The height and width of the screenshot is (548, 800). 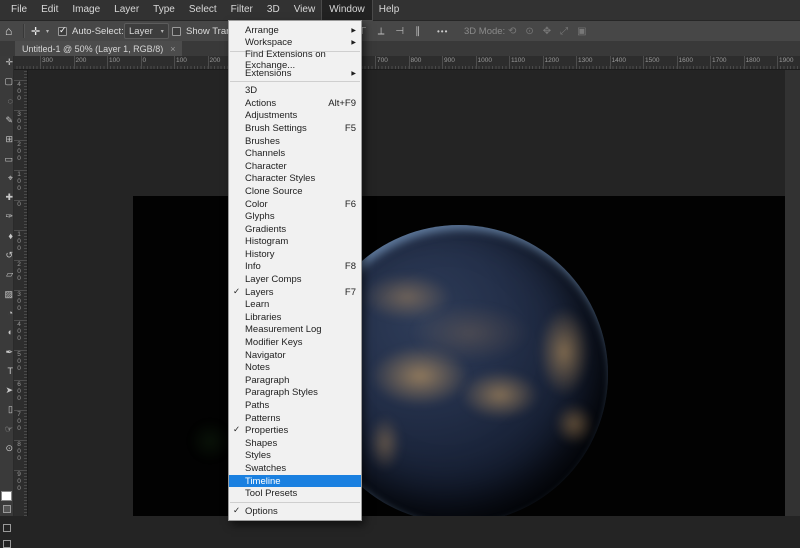 What do you see at coordinates (295, 90) in the screenshot?
I see `menu-item-3d: 3D` at bounding box center [295, 90].